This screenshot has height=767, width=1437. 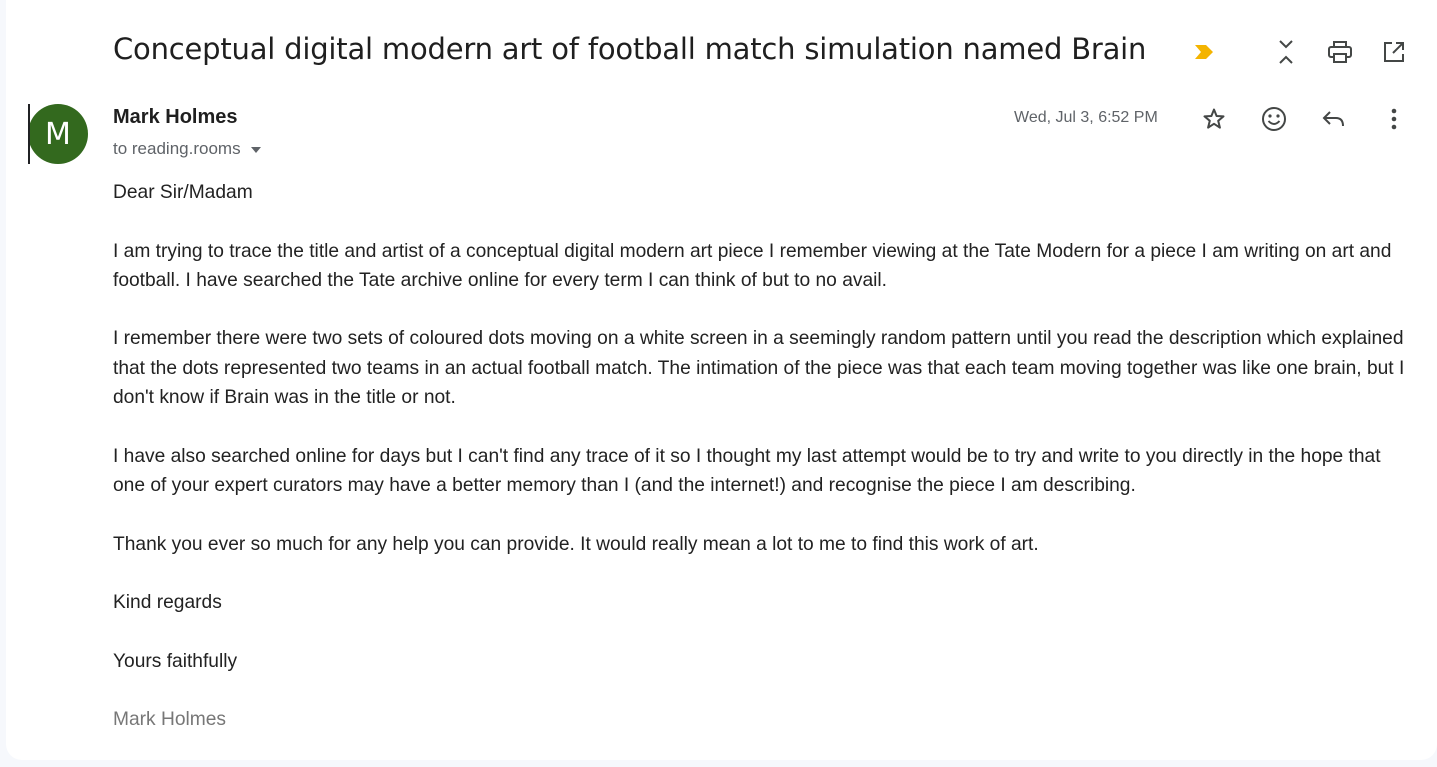 I want to click on signature: Mark Holmes, so click(x=170, y=720).